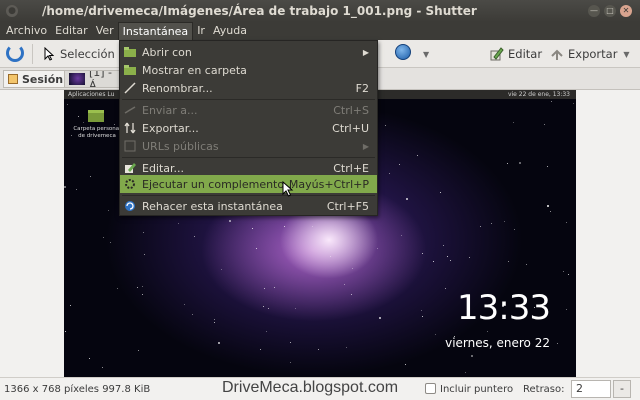  I want to click on menu-item-mostrar-en-carpeta: Mostrar en carpeta, so click(248, 70).